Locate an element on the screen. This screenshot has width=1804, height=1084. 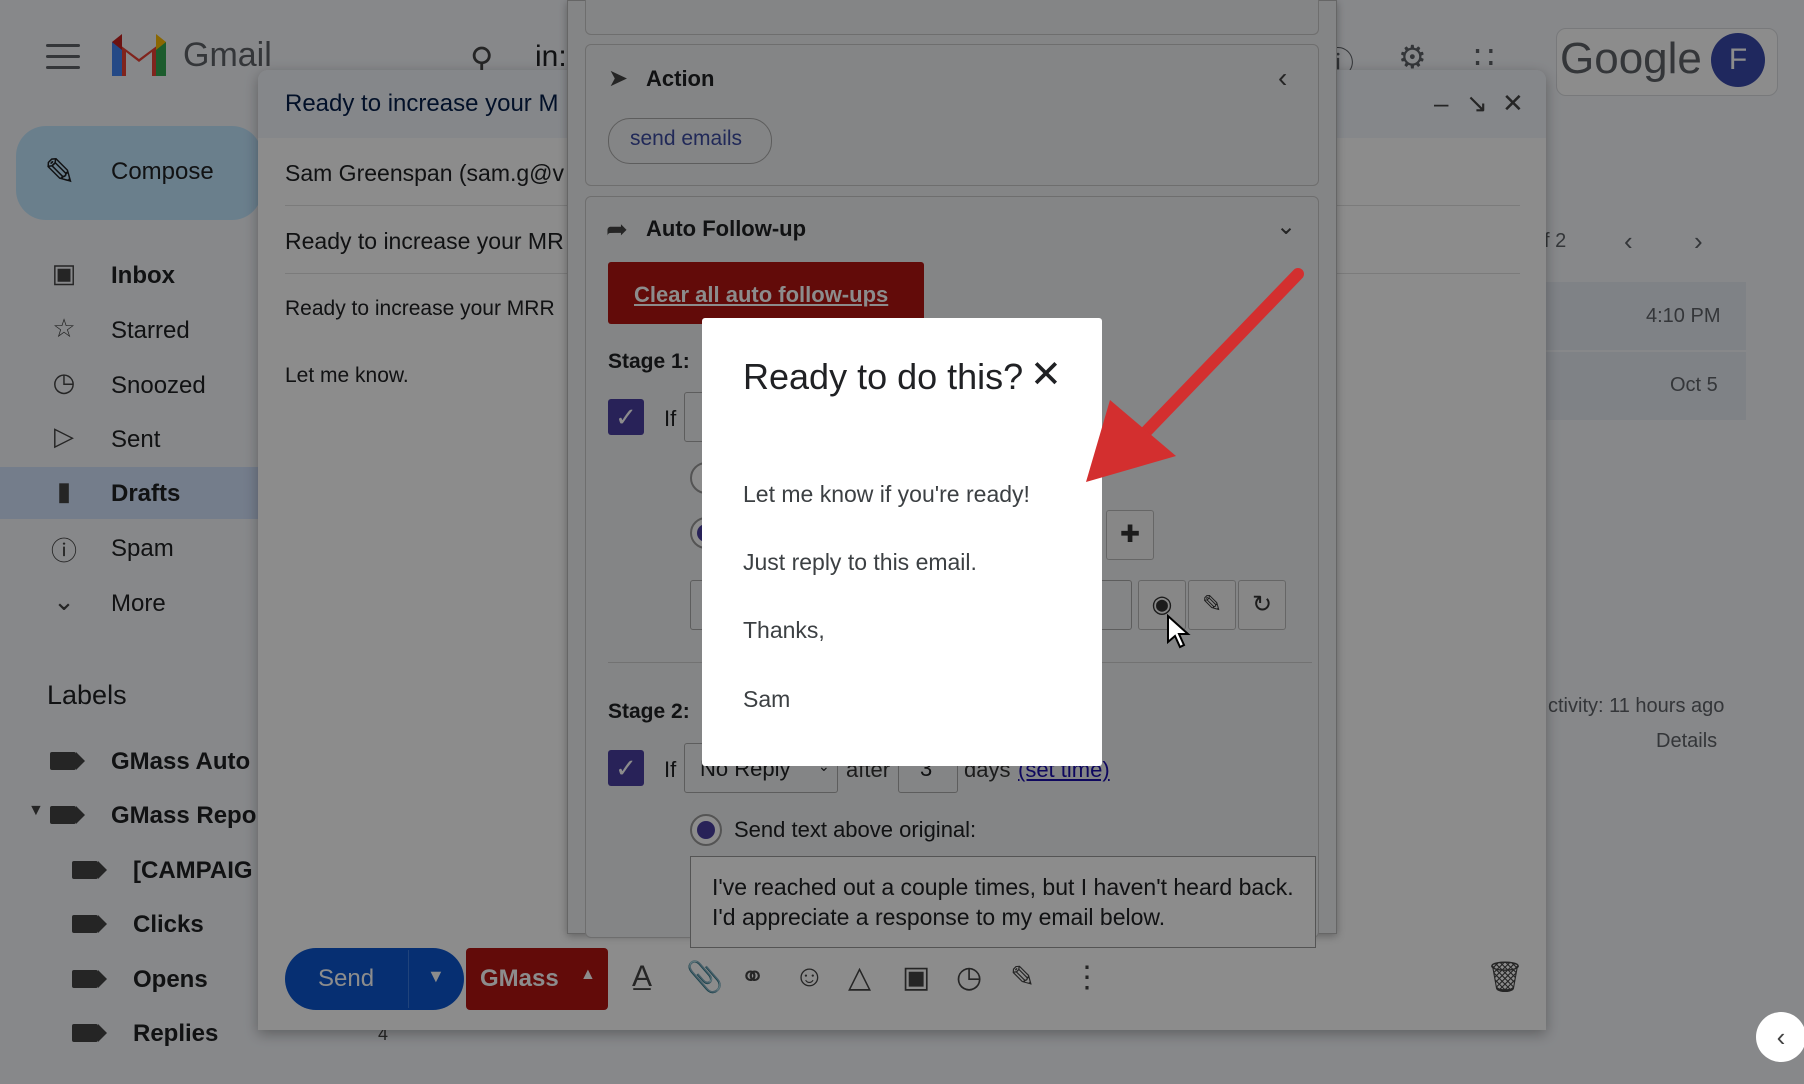
dialog-line: Thanks, is located at coordinates (784, 630).